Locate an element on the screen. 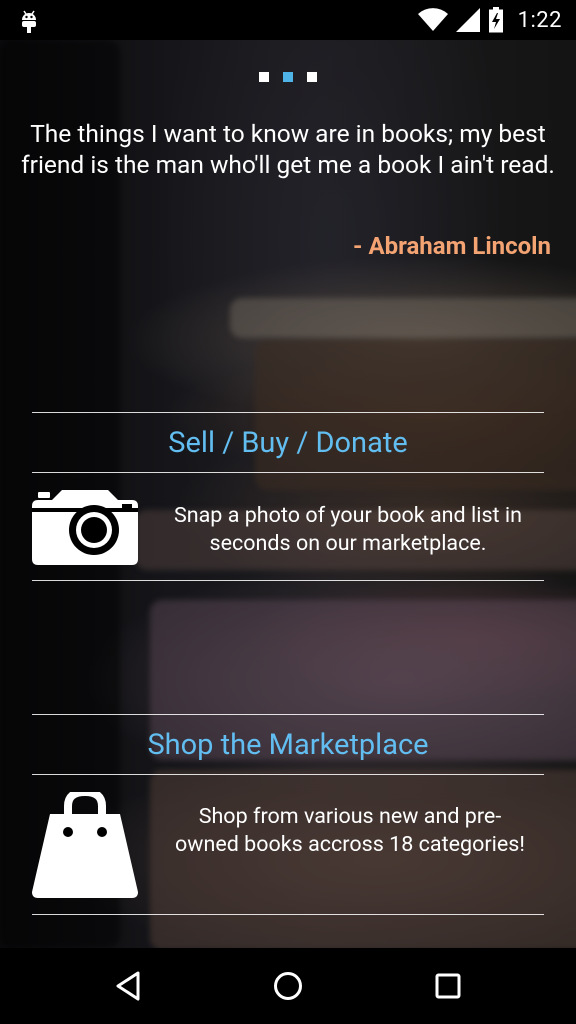 This screenshot has height=1024, width=576. page-indicator is located at coordinates (288, 77).